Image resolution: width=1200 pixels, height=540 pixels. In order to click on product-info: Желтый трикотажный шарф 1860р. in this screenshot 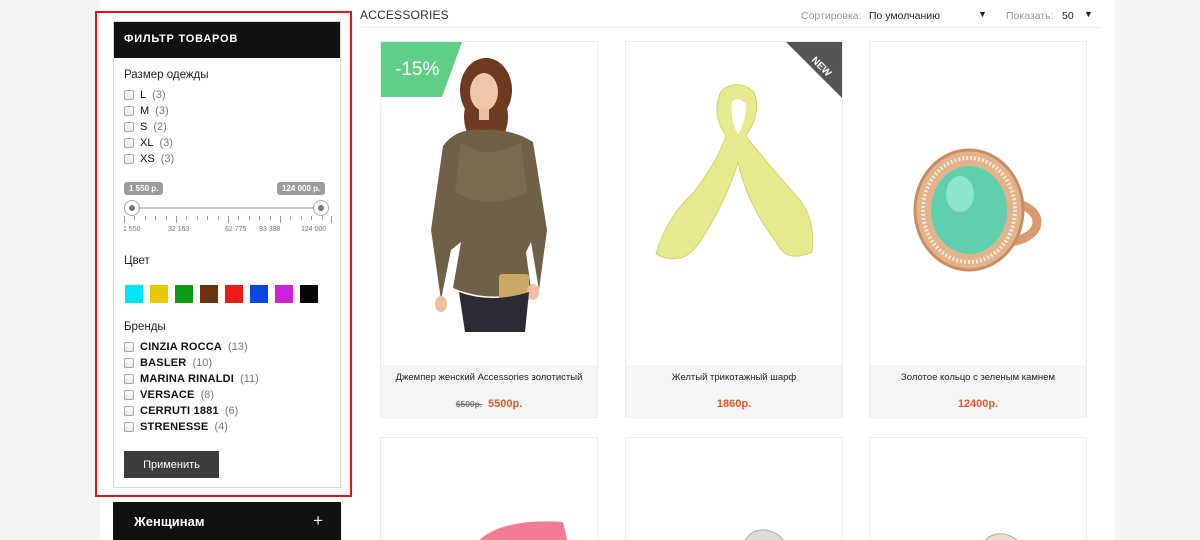, I will do `click(734, 391)`.